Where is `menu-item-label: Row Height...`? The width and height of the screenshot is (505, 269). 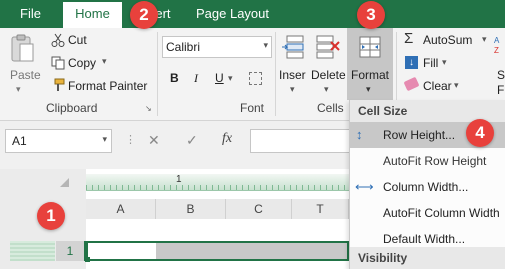 menu-item-label: Row Height... is located at coordinates (419, 135).